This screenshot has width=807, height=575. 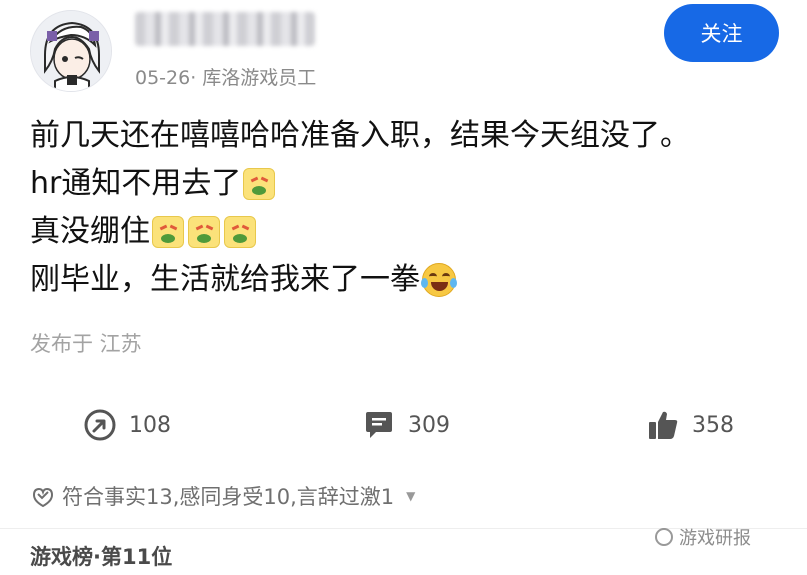 I want to click on action-bar: 108 309 358, so click(x=403, y=425).